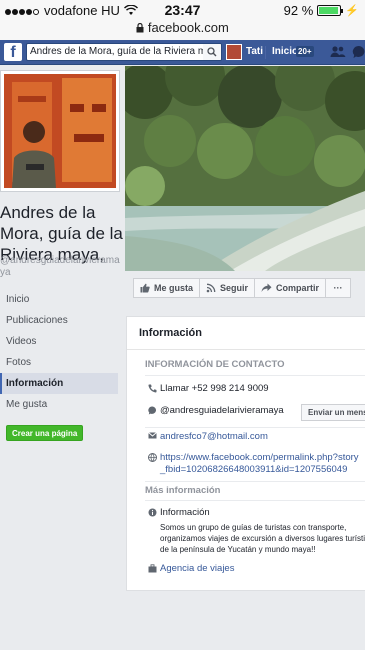 The image size is (365, 650). Describe the element at coordinates (333, 412) in the screenshot. I see `send-message-button: Enviar un mensaje` at that location.